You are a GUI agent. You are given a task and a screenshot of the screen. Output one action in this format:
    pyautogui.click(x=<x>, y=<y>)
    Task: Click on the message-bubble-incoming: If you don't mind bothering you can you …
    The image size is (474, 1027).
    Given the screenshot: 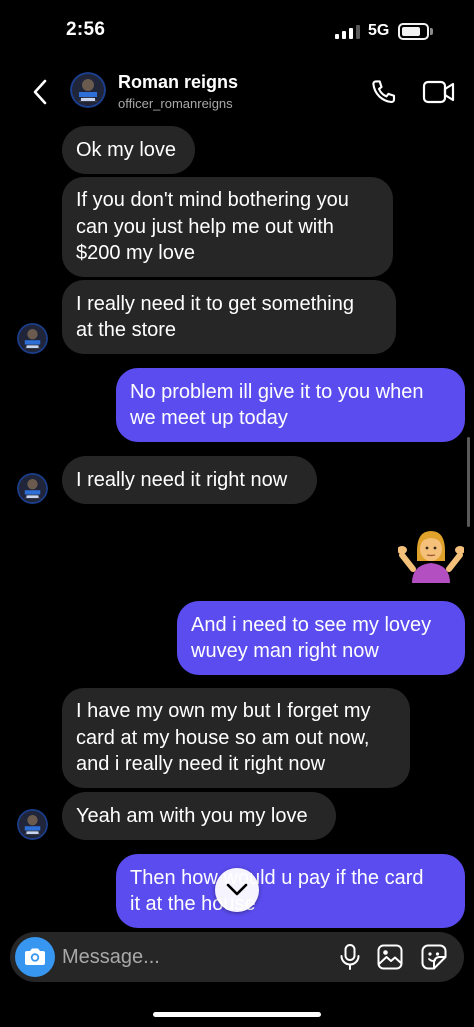 What is the action you would take?
    pyautogui.click(x=227, y=227)
    